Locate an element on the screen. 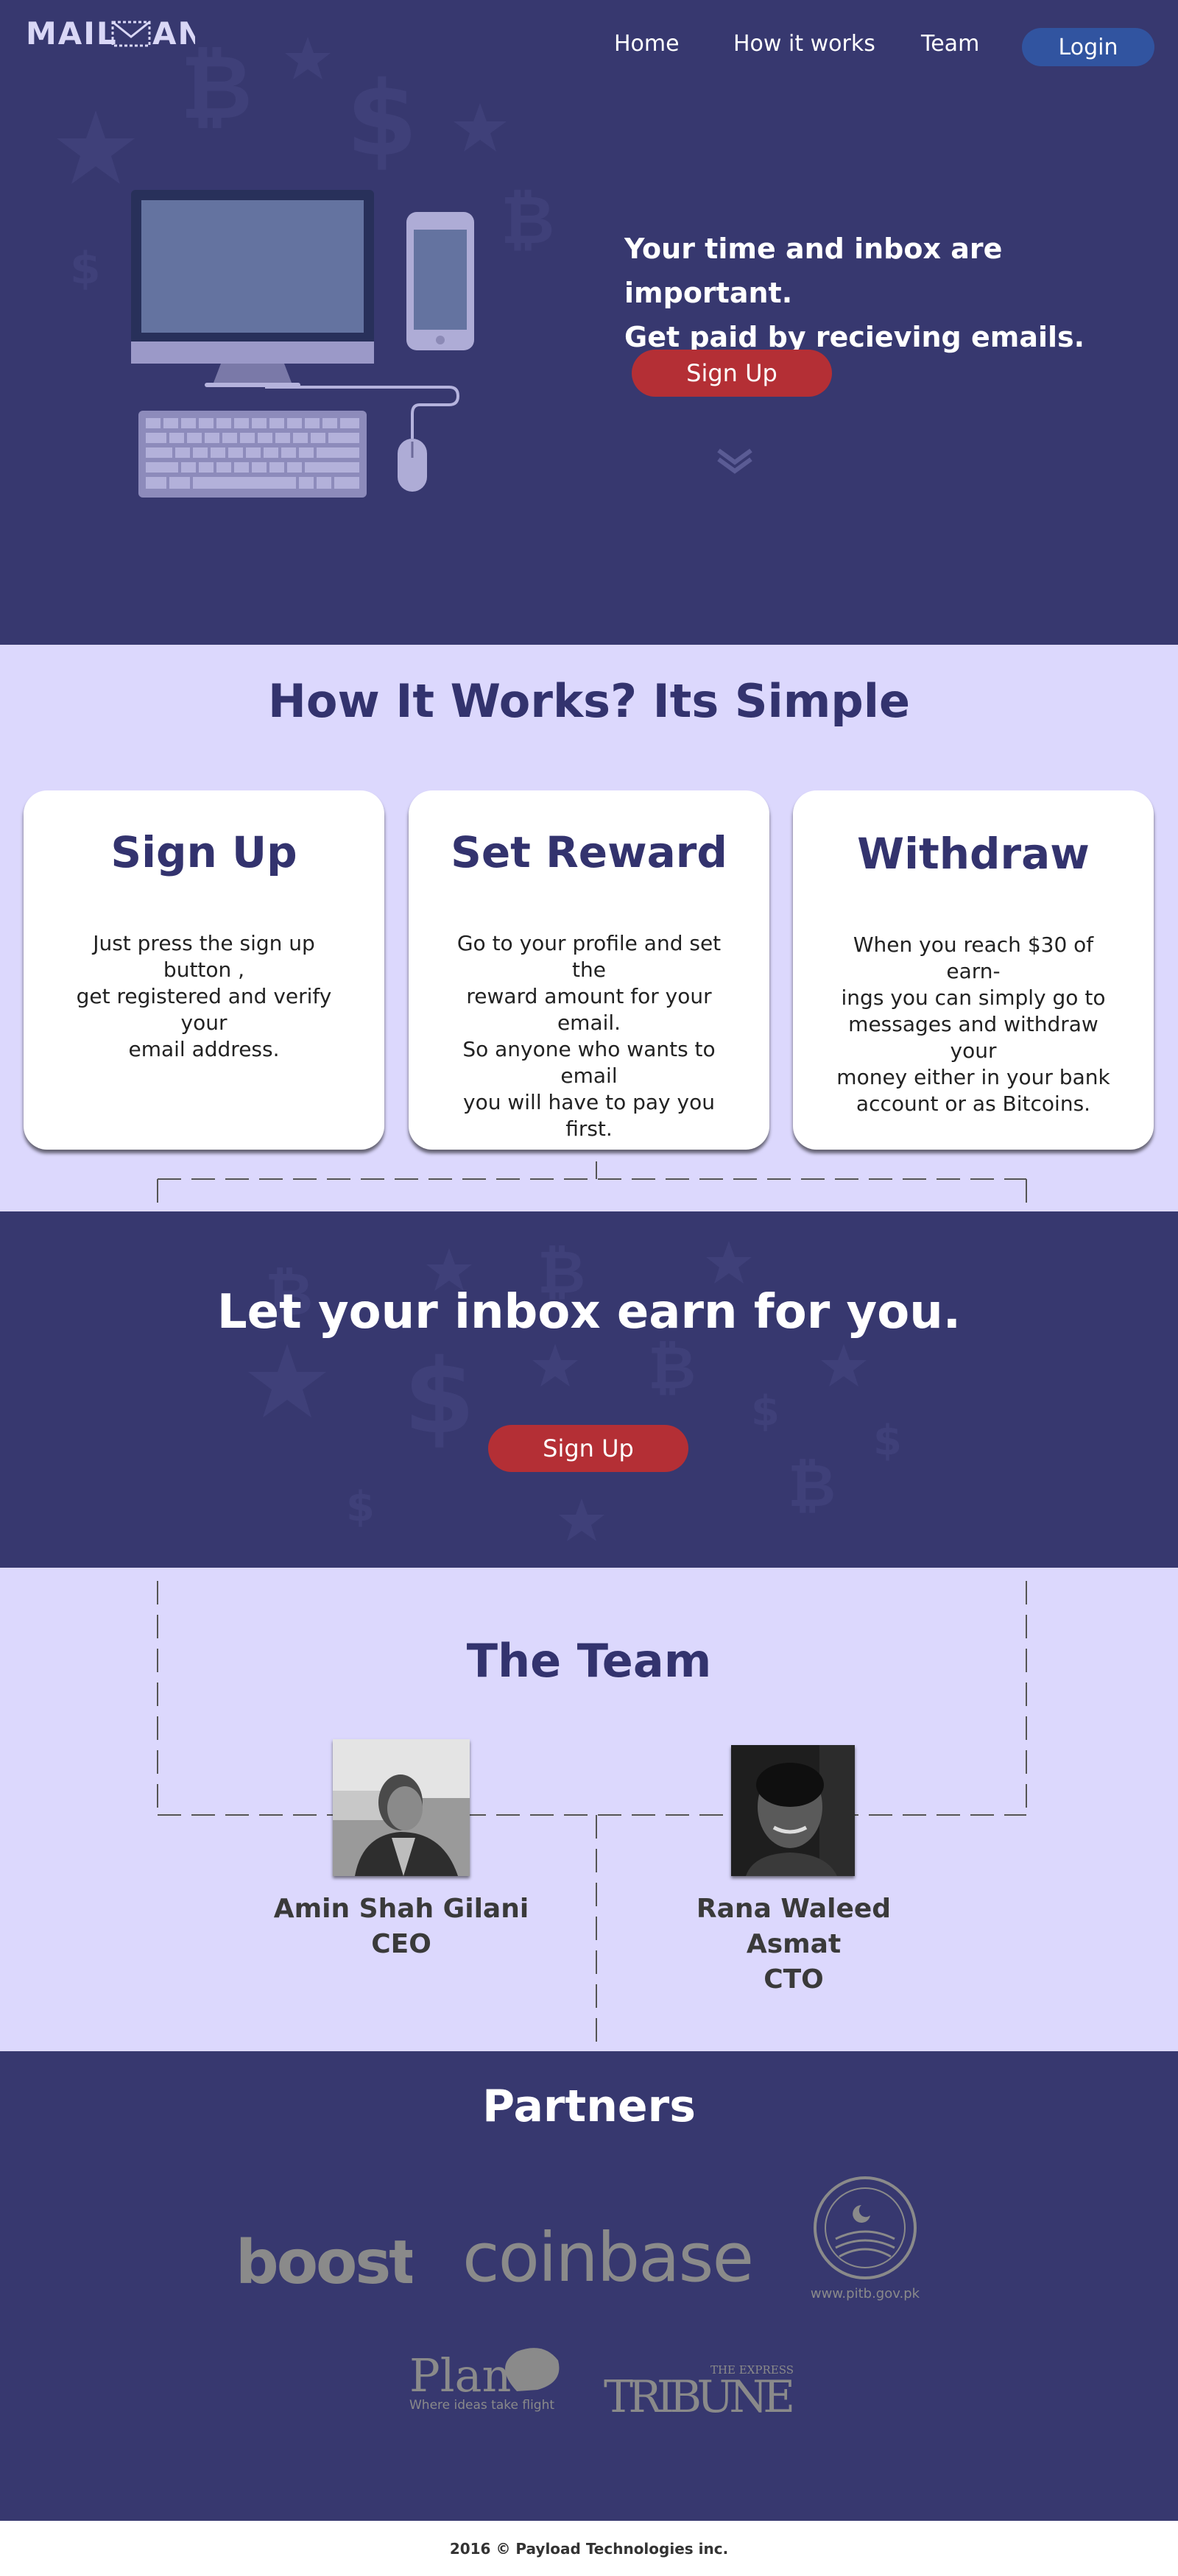 The height and width of the screenshot is (2576, 1178). card-text-line: ings you can simply go to is located at coordinates (973, 998).